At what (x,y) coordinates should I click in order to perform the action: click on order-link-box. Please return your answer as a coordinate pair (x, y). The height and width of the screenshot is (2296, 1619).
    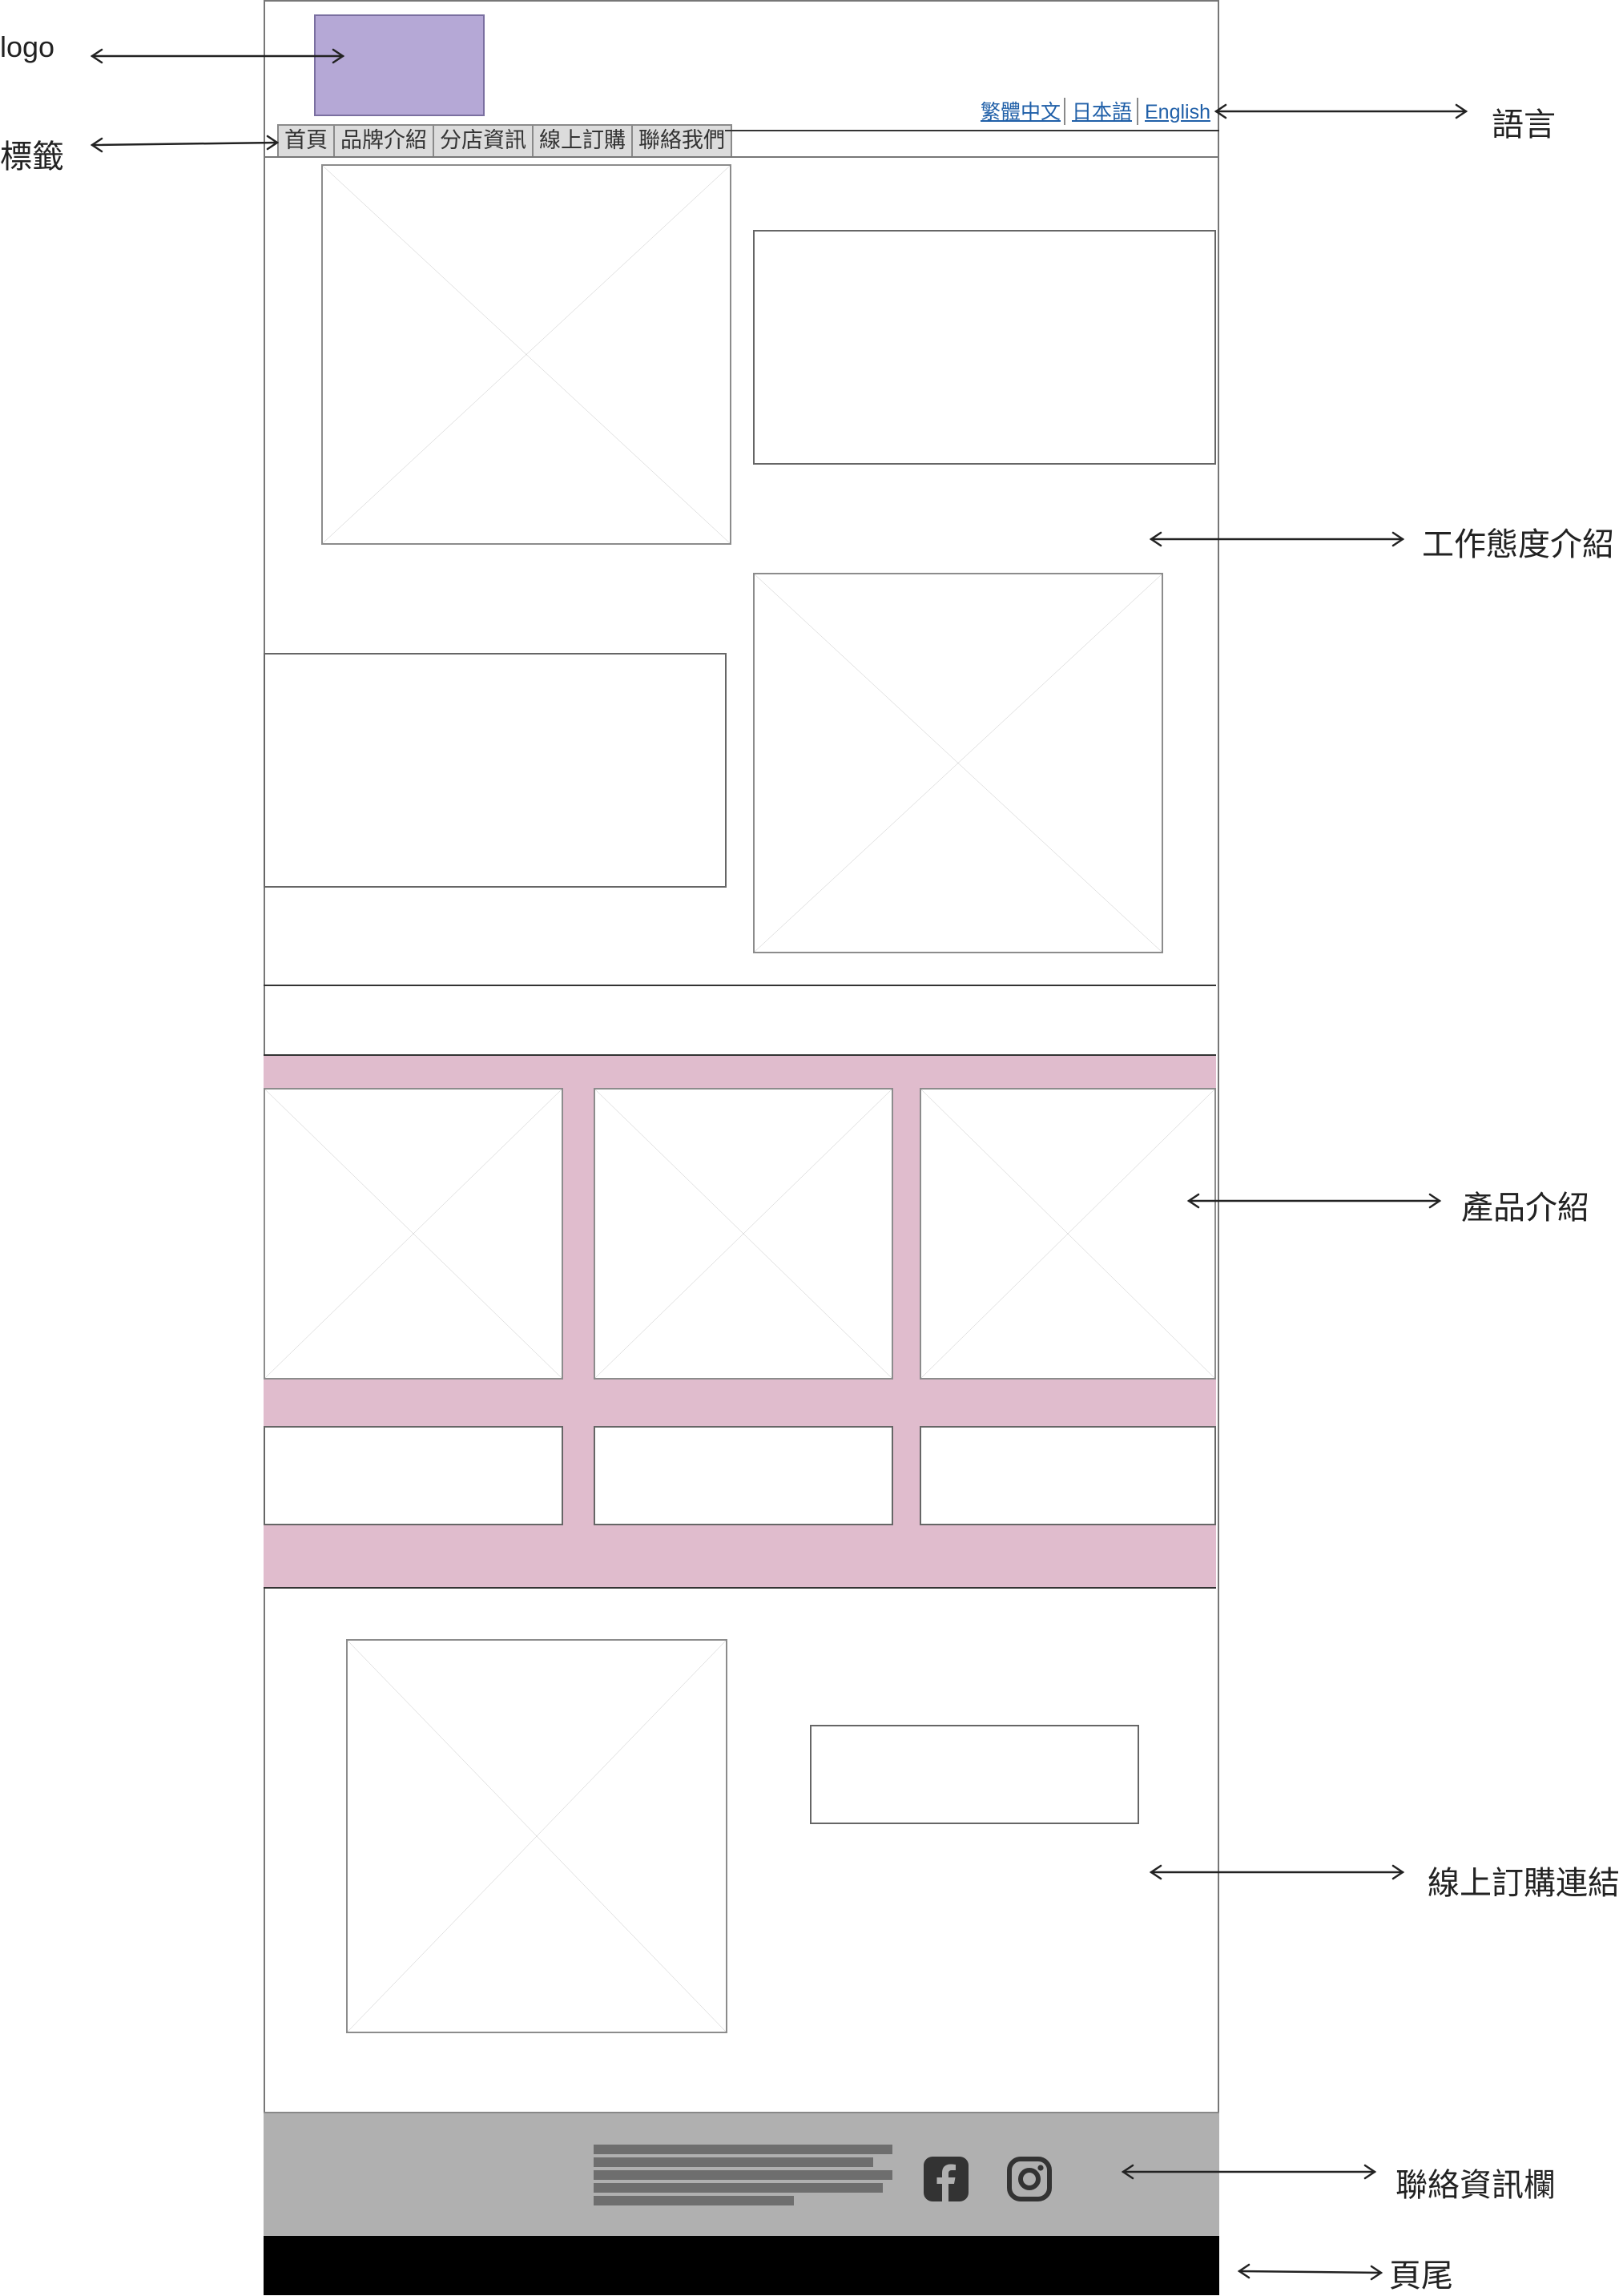
    Looking at the image, I should click on (974, 1774).